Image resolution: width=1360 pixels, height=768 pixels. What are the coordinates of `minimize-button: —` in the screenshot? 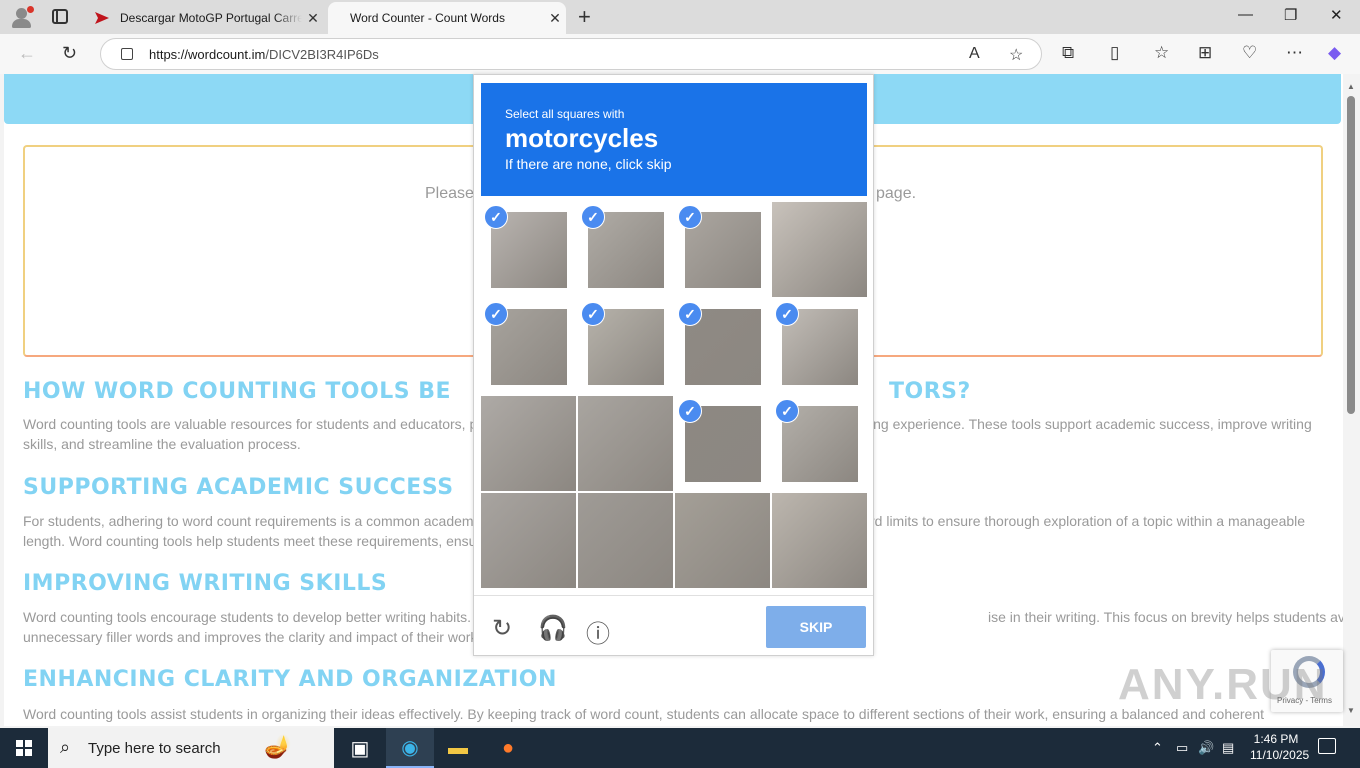 It's located at (1245, 14).